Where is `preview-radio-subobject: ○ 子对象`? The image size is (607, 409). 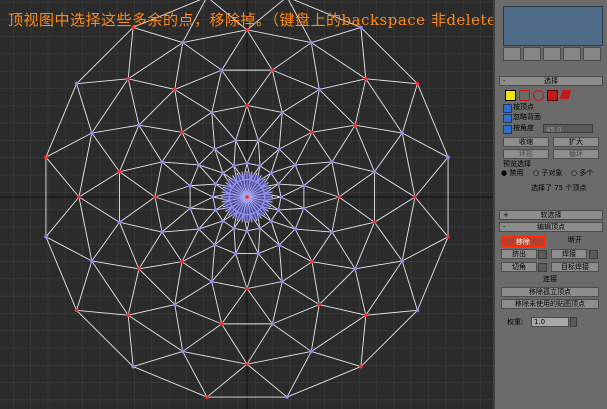
preview-radio-subobject: ○ 子对象 is located at coordinates (547, 173).